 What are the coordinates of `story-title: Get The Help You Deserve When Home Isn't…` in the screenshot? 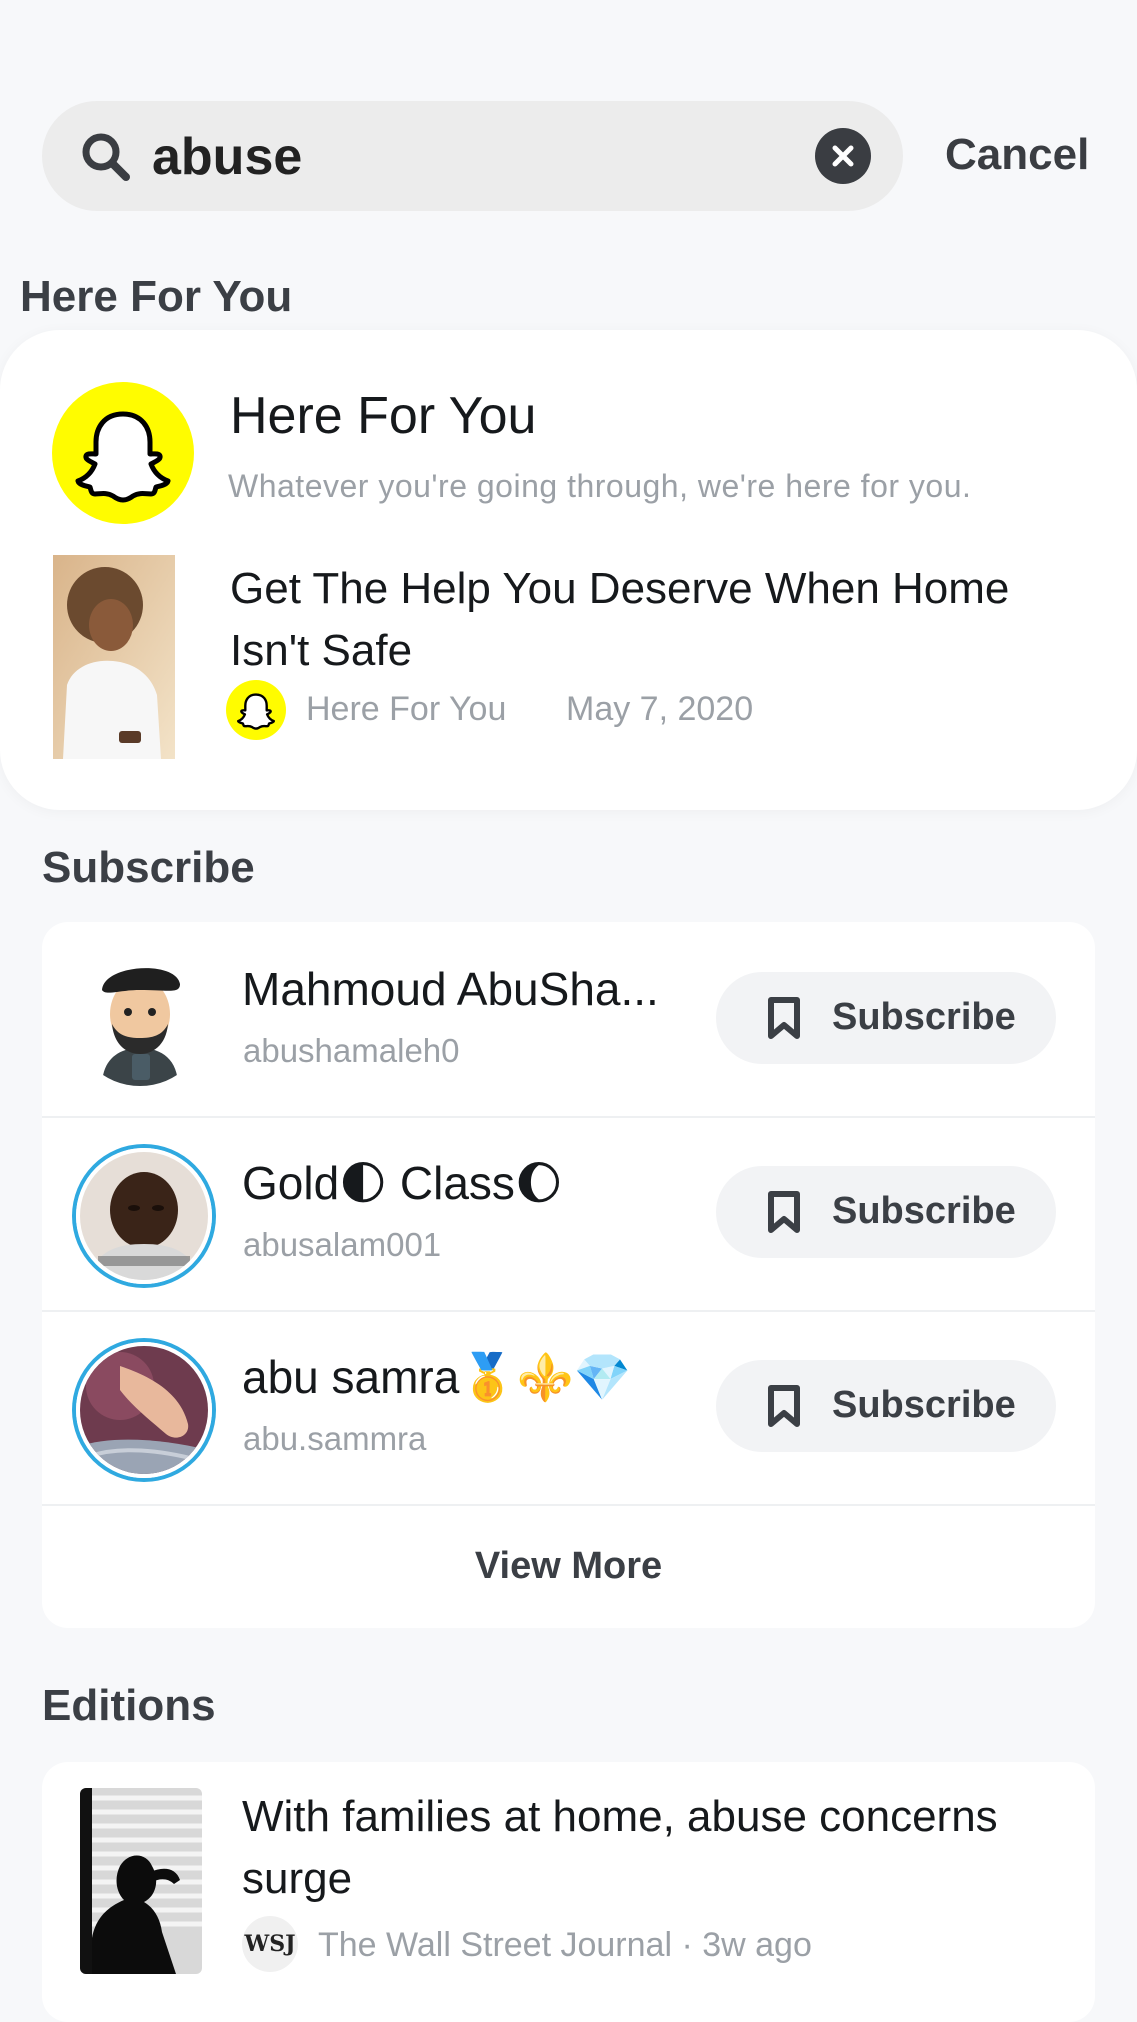 It's located at (620, 620).